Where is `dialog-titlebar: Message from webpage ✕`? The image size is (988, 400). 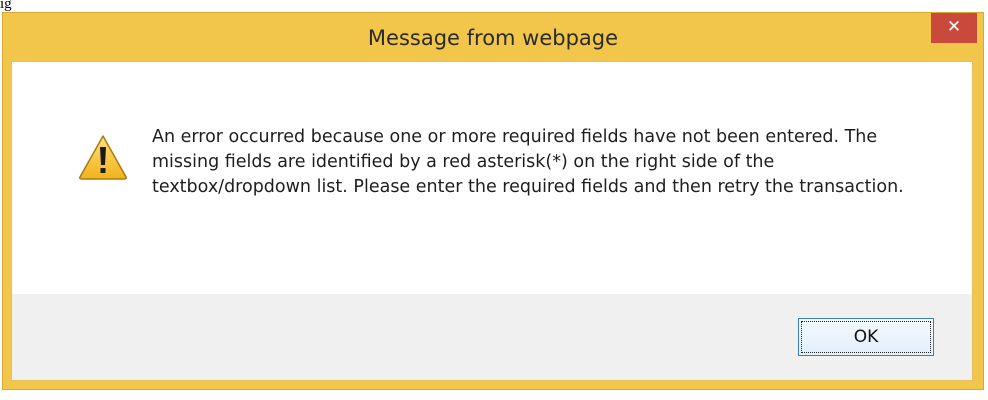
dialog-titlebar: Message from webpage ✕ is located at coordinates (493, 37).